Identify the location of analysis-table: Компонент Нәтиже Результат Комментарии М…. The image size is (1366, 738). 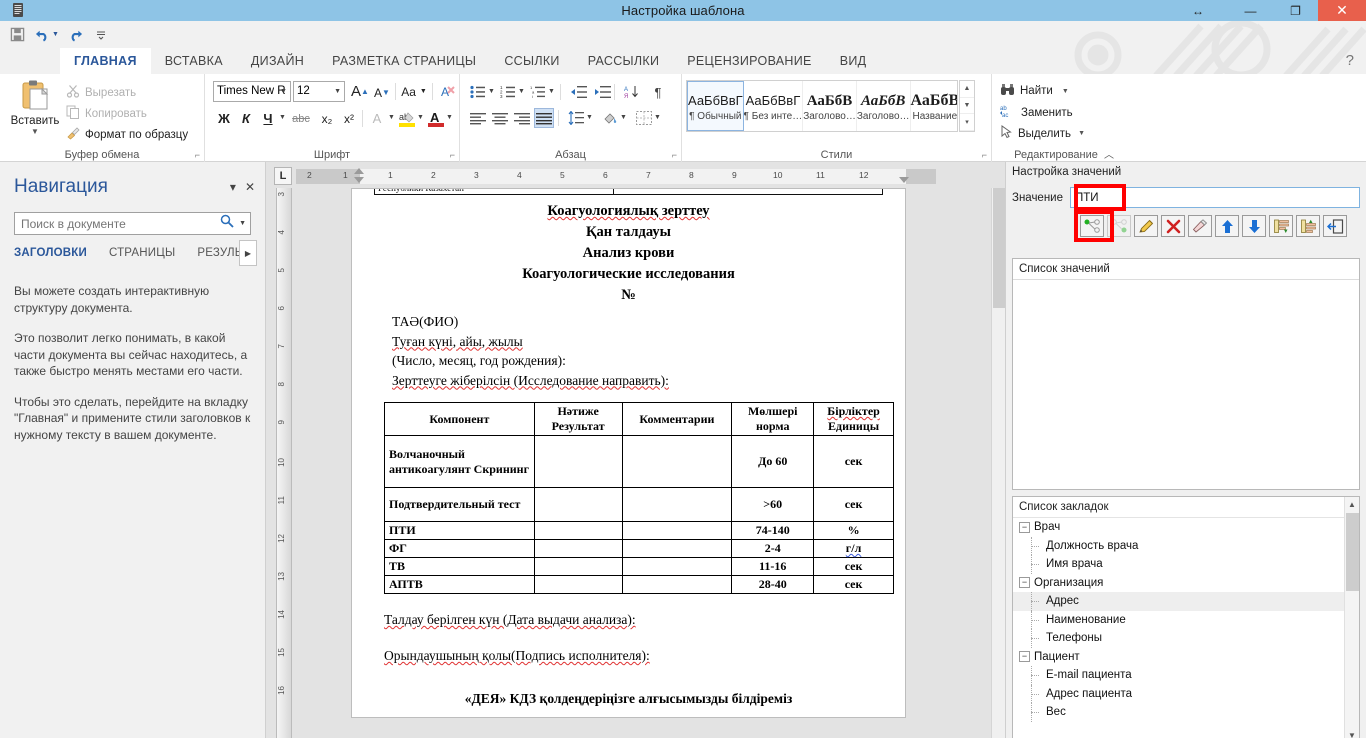
(639, 498).